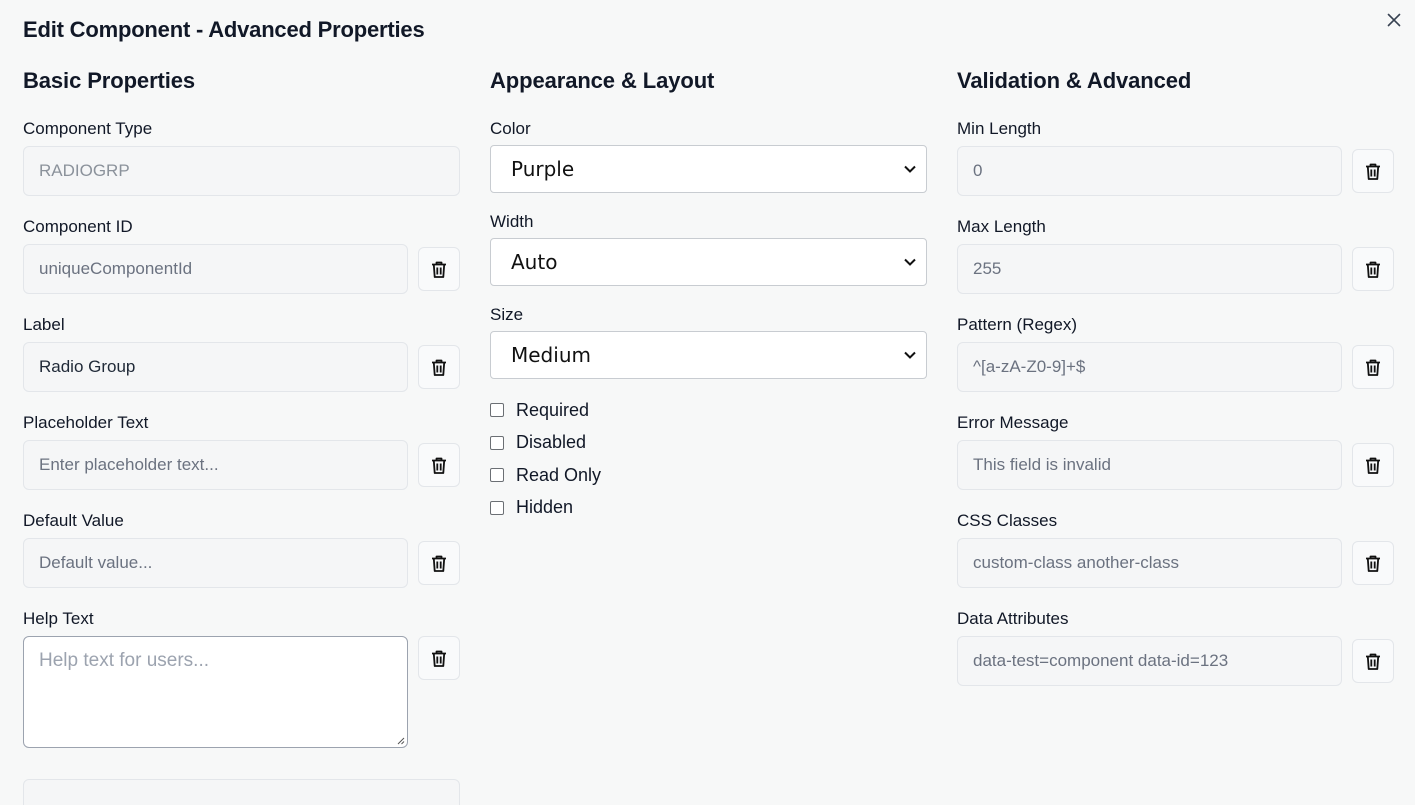 The width and height of the screenshot is (1415, 805). I want to click on size-select-value: Medium, so click(551, 355).